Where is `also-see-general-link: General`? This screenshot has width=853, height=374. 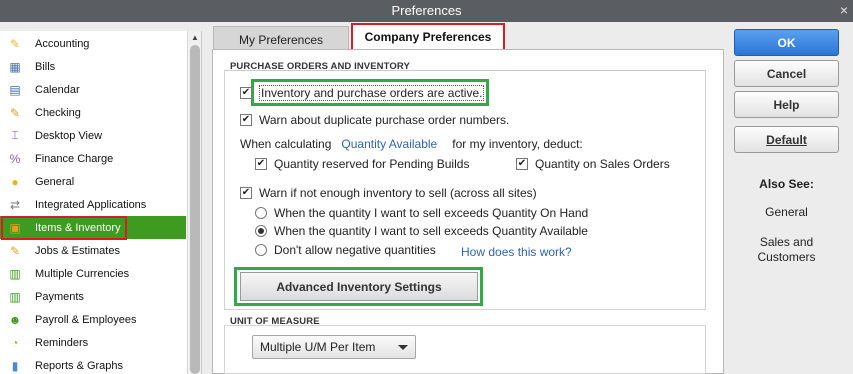
also-see-general-link: General is located at coordinates (786, 212).